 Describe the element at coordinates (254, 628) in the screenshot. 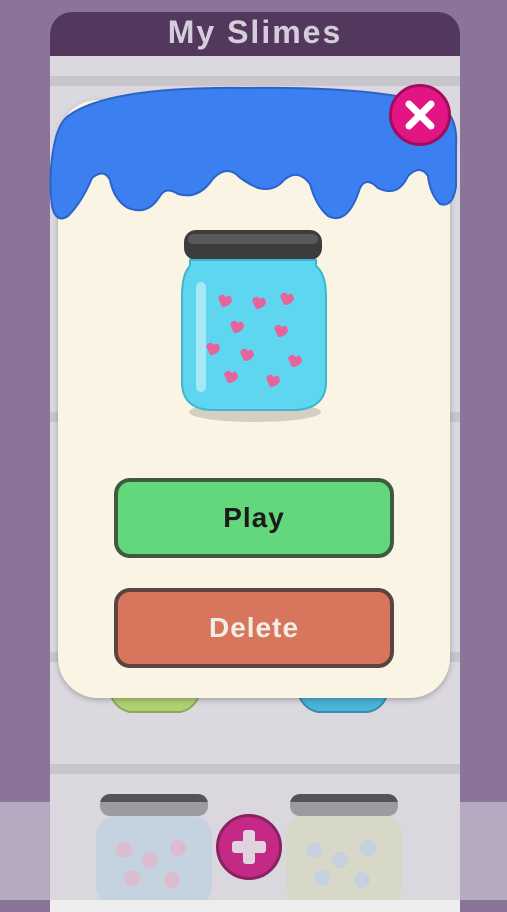

I see `delete-button: Delete` at that location.